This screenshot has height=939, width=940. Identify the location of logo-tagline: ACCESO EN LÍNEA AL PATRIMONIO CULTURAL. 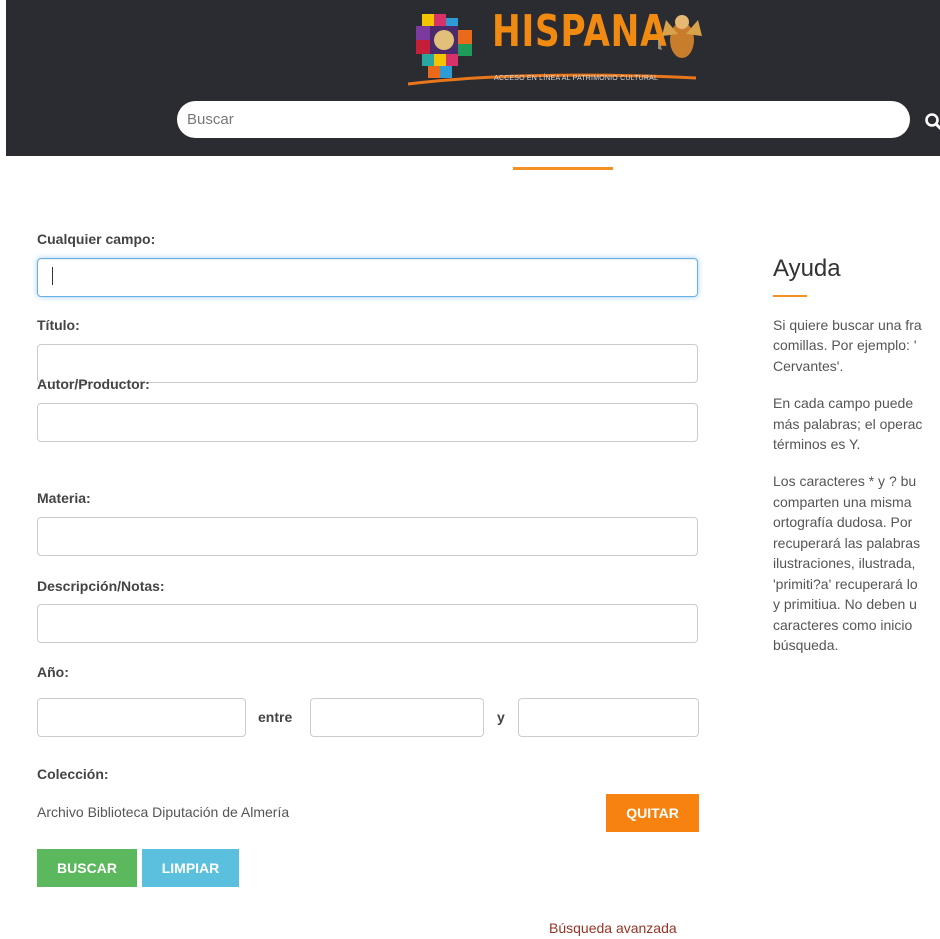
(576, 78).